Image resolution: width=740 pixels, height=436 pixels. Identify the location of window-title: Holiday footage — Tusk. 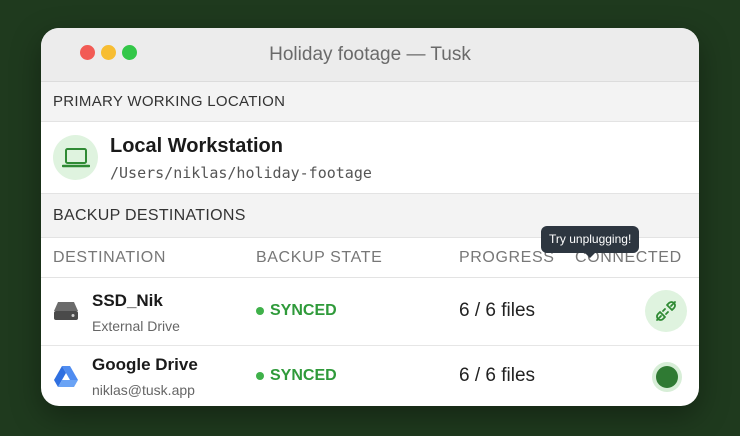
(370, 54).